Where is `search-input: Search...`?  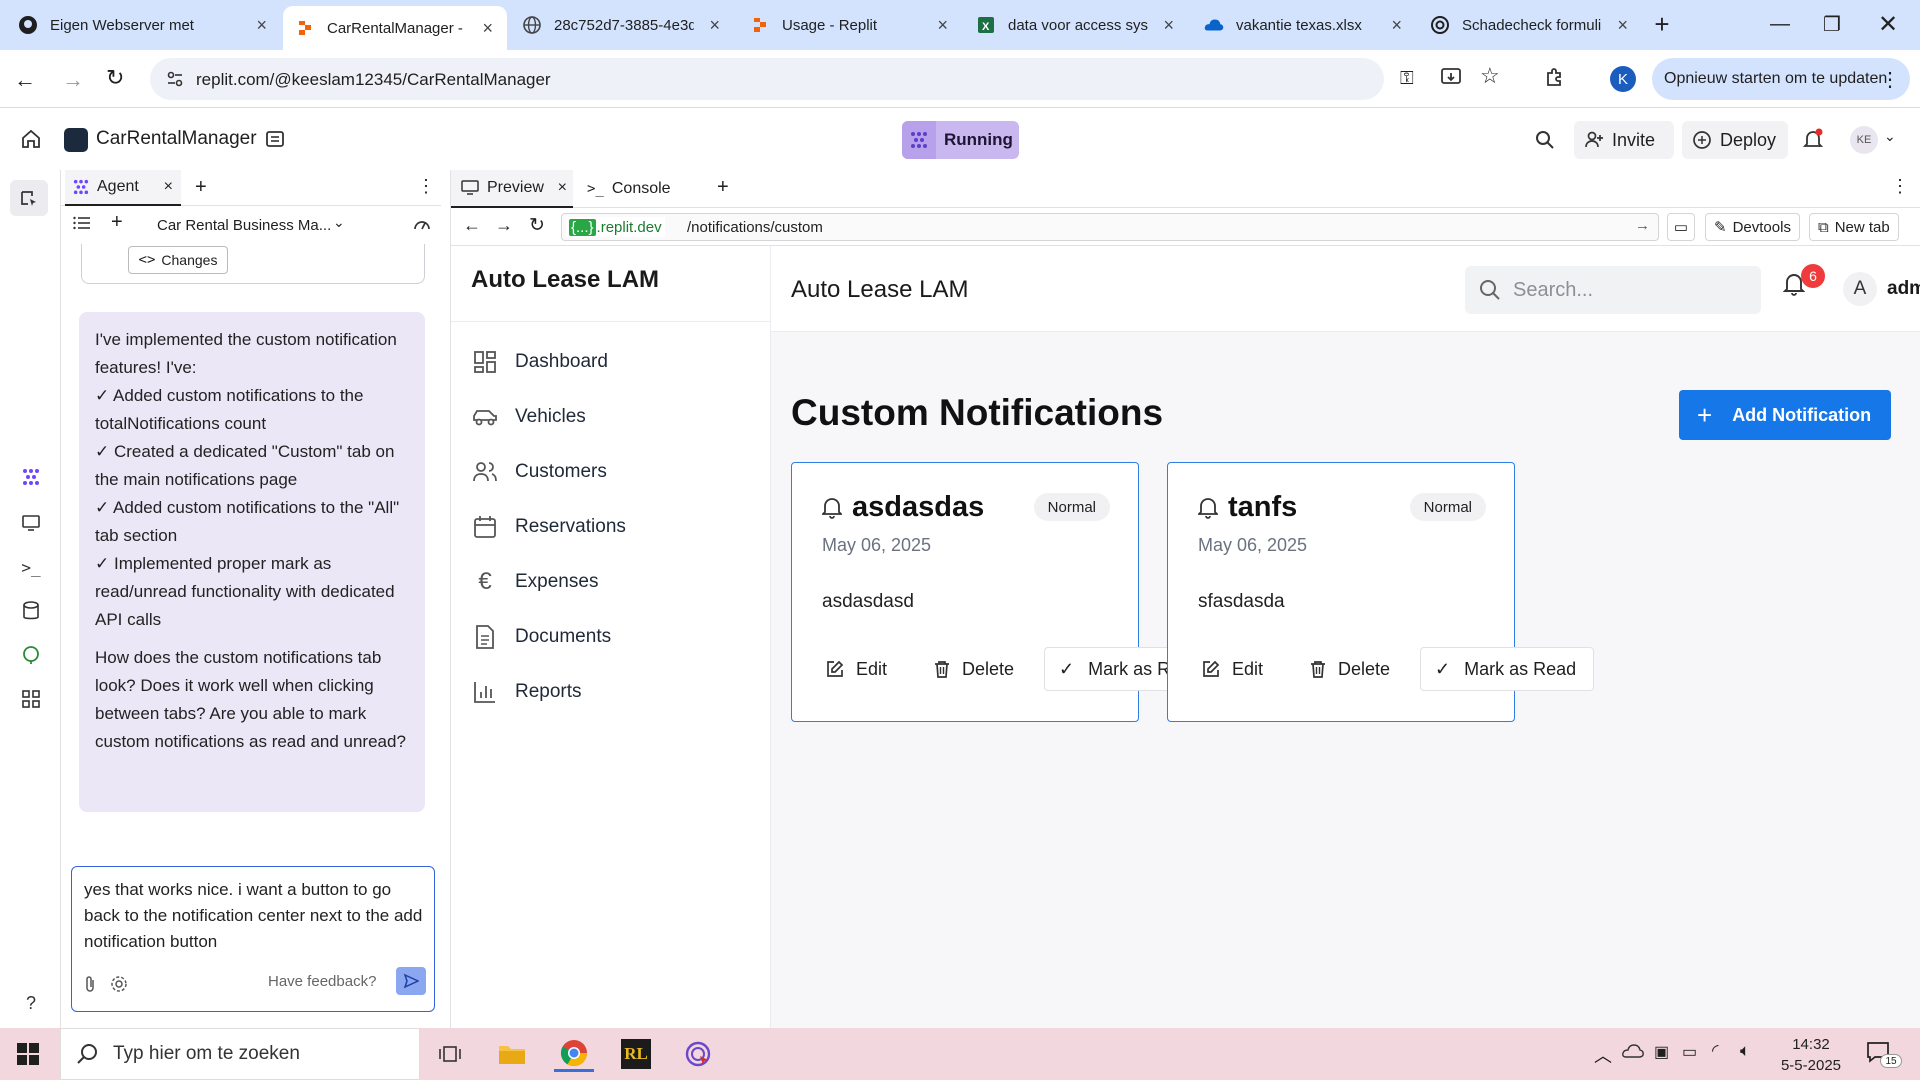
search-input: Search... is located at coordinates (1613, 290).